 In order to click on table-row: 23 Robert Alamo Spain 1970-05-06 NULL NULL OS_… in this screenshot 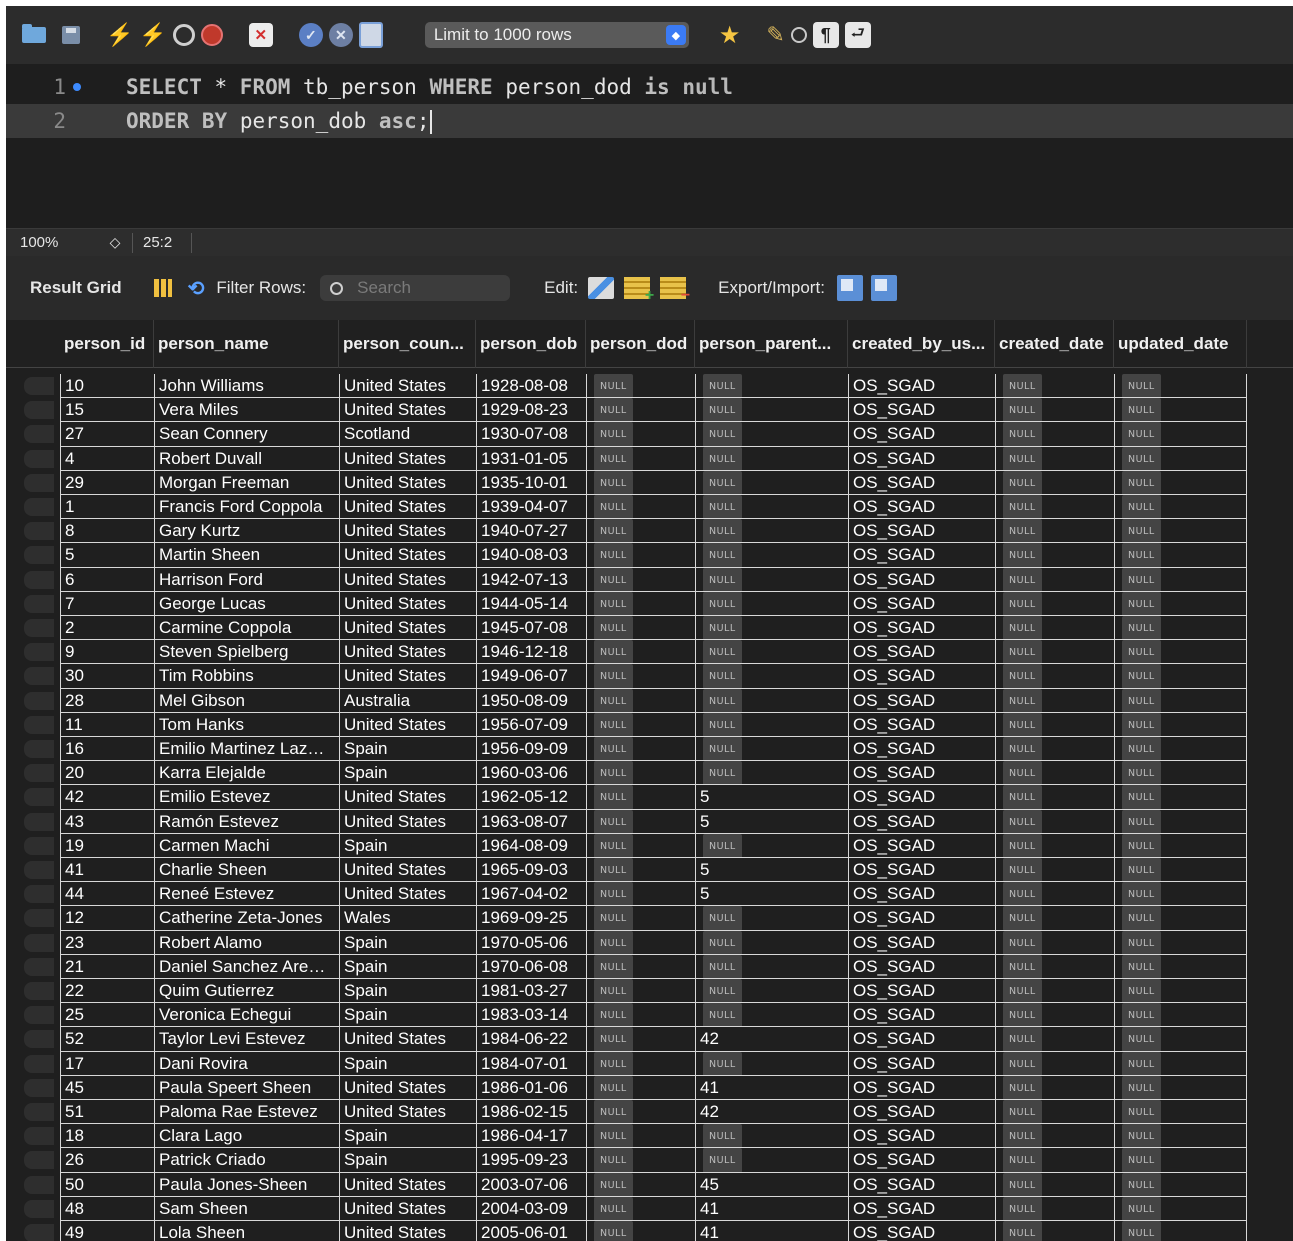, I will do `click(649, 942)`.